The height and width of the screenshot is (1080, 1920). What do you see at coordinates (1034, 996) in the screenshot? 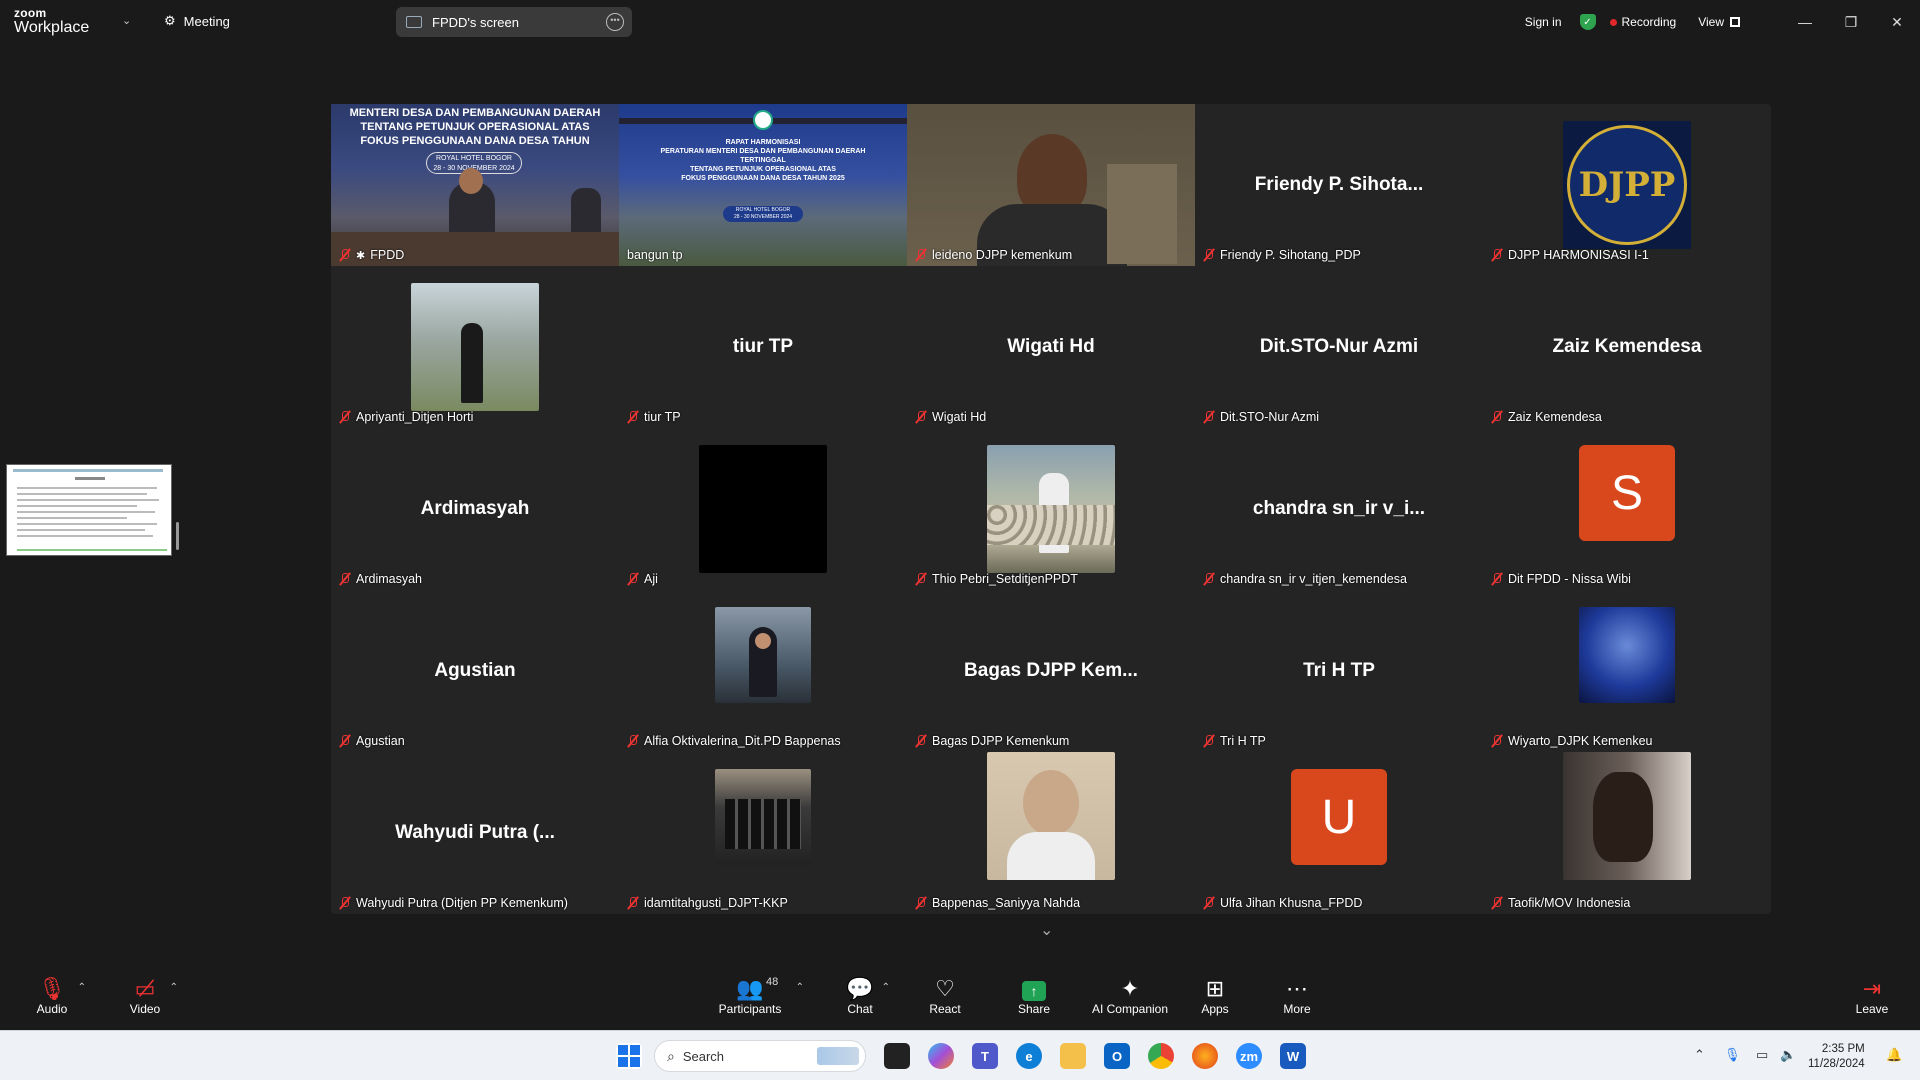
I see `share-button: ↑ Share` at bounding box center [1034, 996].